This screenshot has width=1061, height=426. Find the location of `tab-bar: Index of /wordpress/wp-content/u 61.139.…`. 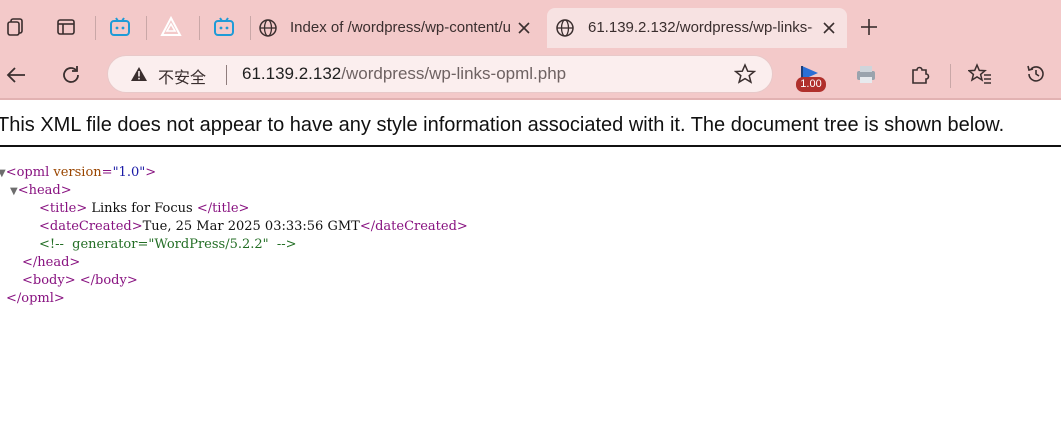

tab-bar: Index of /wordpress/wp-content/u 61.139.… is located at coordinates (530, 26).